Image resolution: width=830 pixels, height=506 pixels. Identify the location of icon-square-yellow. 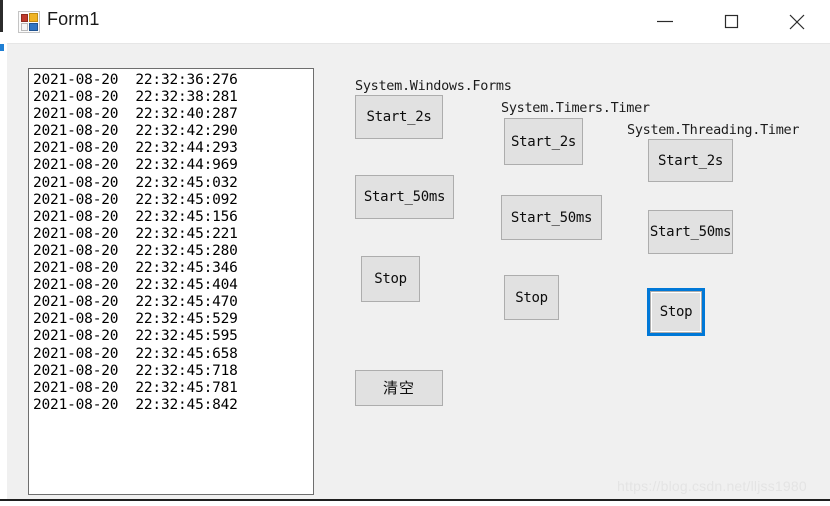
(33, 17).